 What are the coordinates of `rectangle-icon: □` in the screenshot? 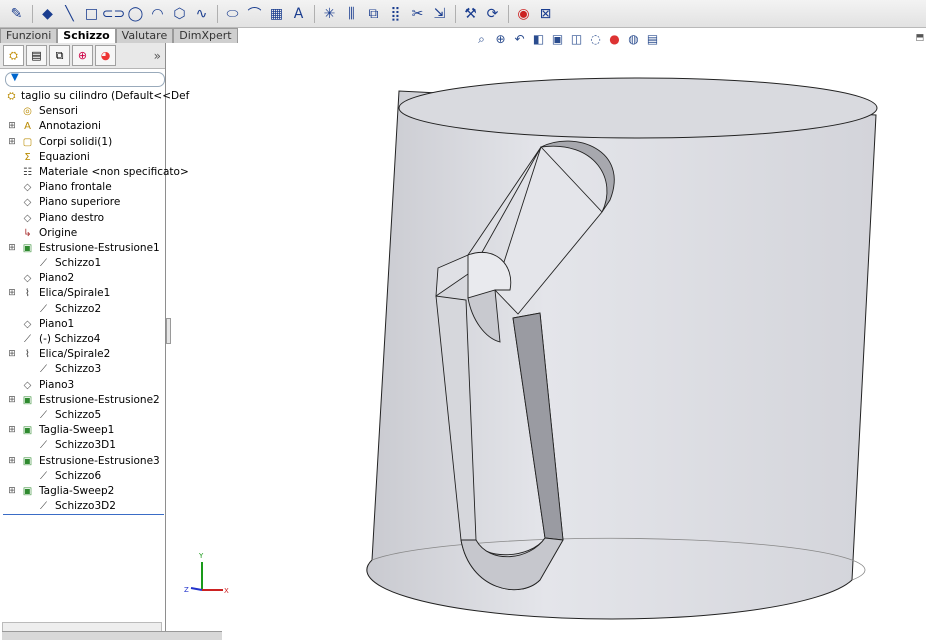 It's located at (91, 14).